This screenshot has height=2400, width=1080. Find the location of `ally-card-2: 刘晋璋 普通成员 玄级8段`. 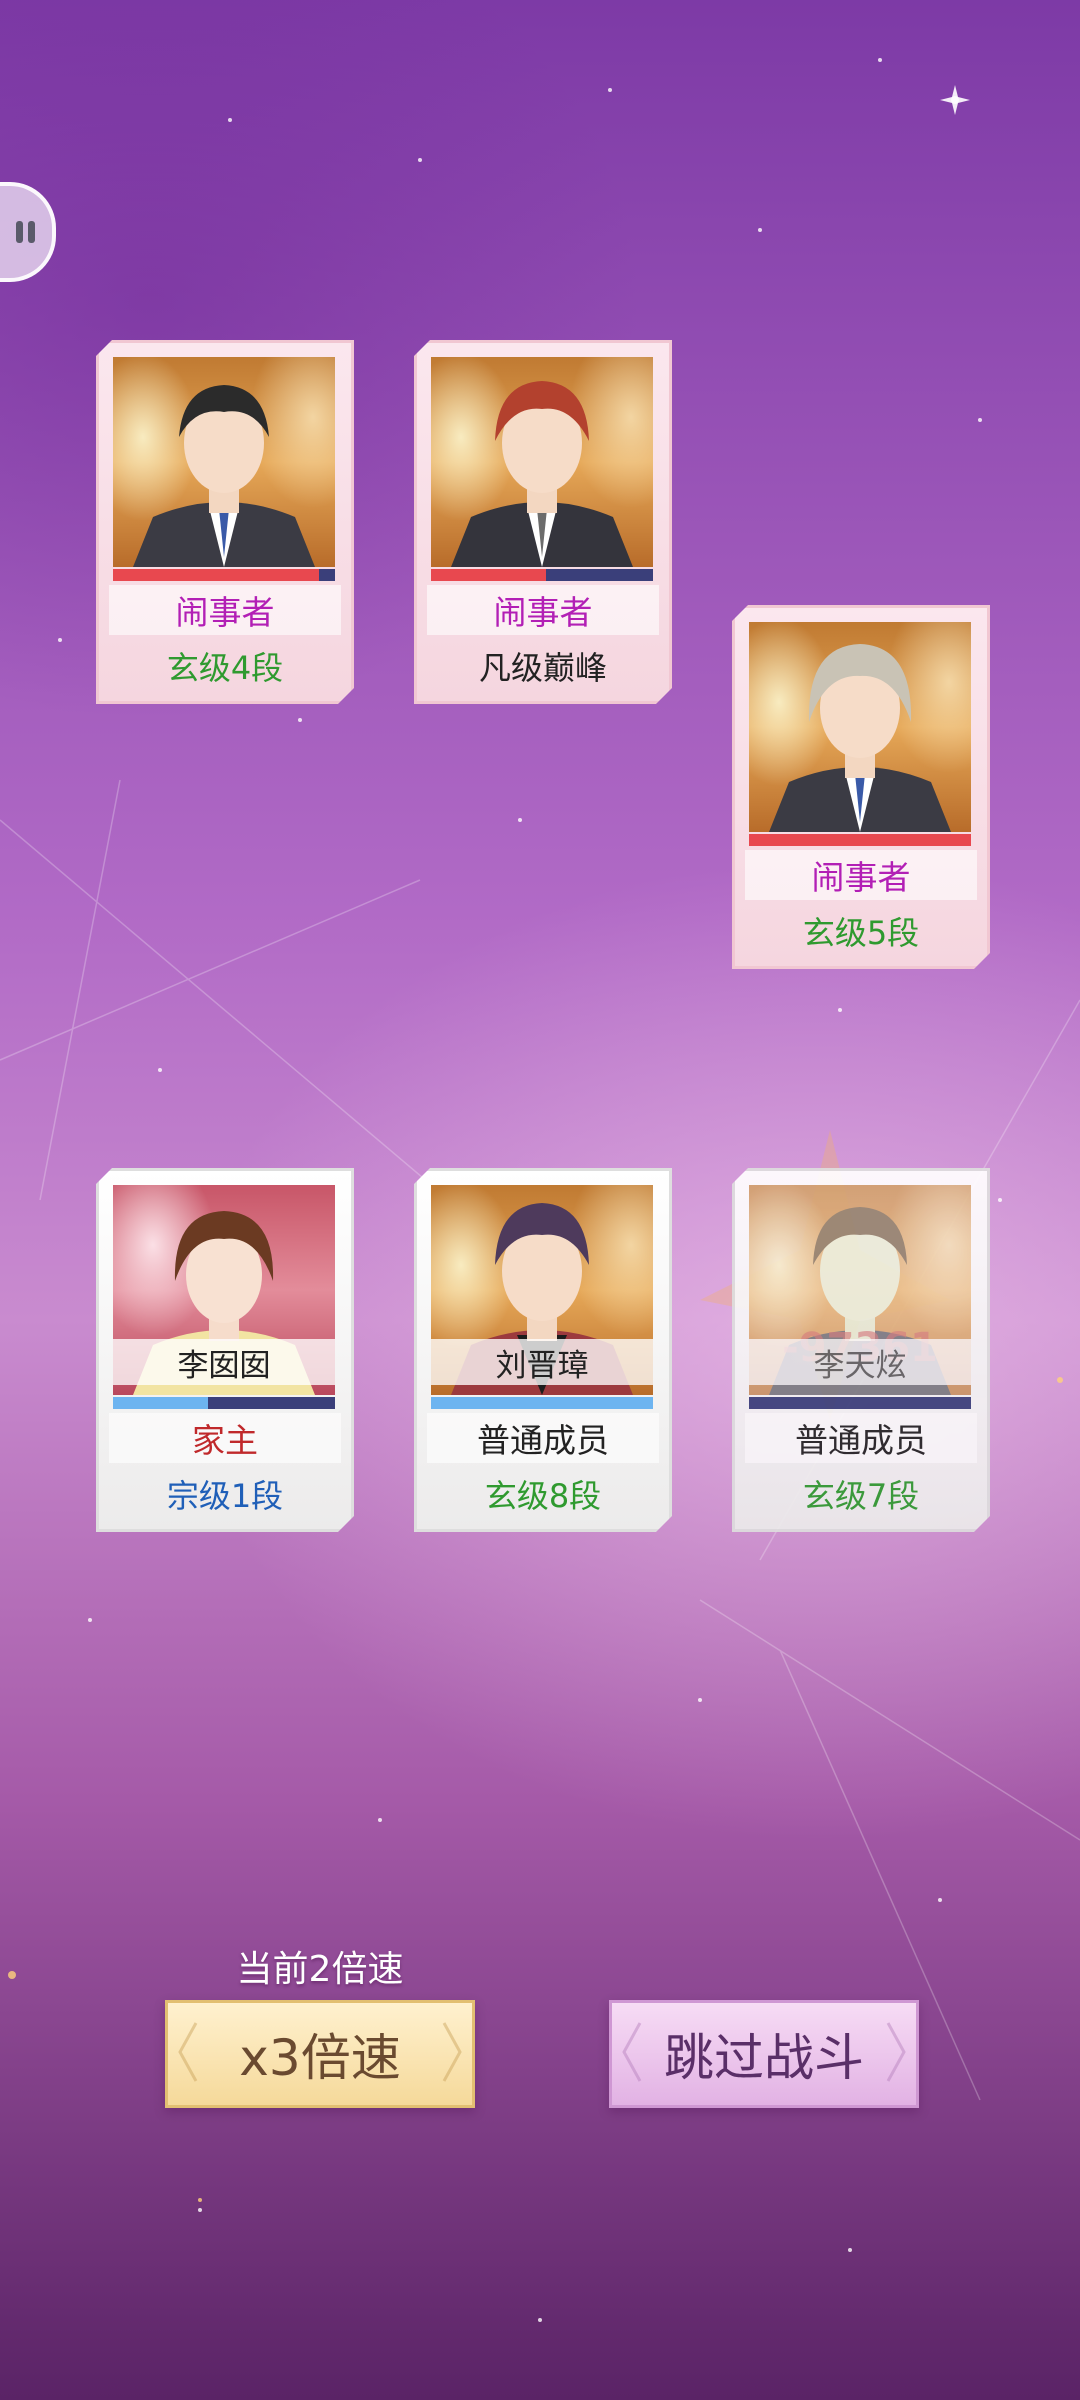

ally-card-2: 刘晋璋 普通成员 玄级8段 is located at coordinates (543, 1350).